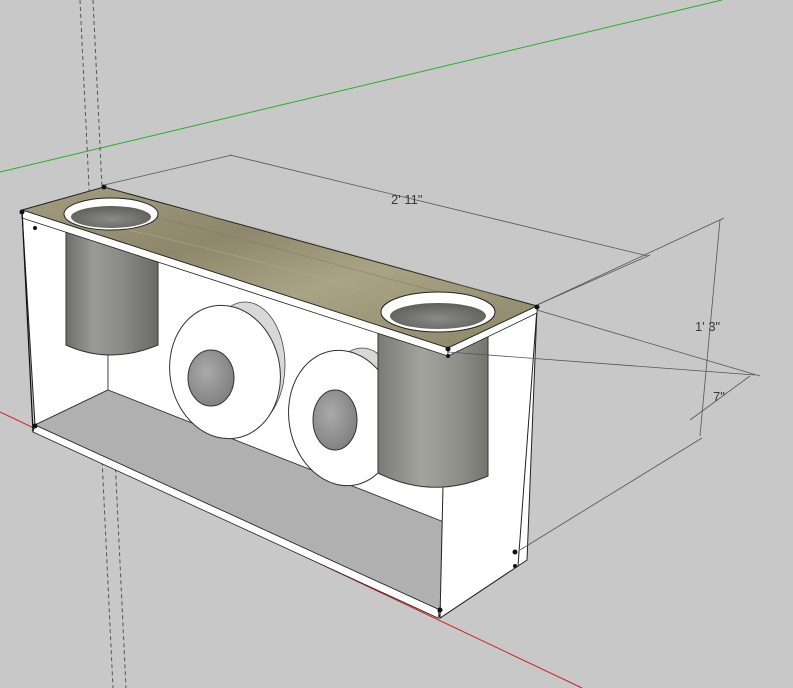  What do you see at coordinates (438, 316) in the screenshot?
I see `port-hole-right-inner` at bounding box center [438, 316].